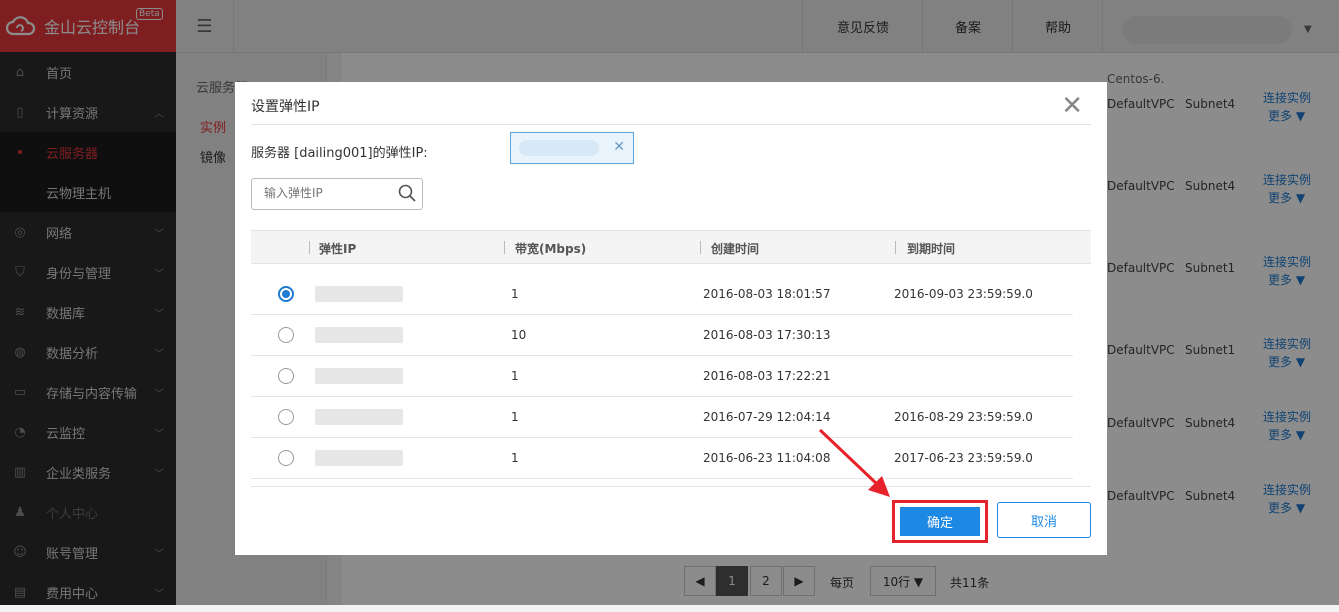  I want to click on close-icon: ✕, so click(1072, 106).